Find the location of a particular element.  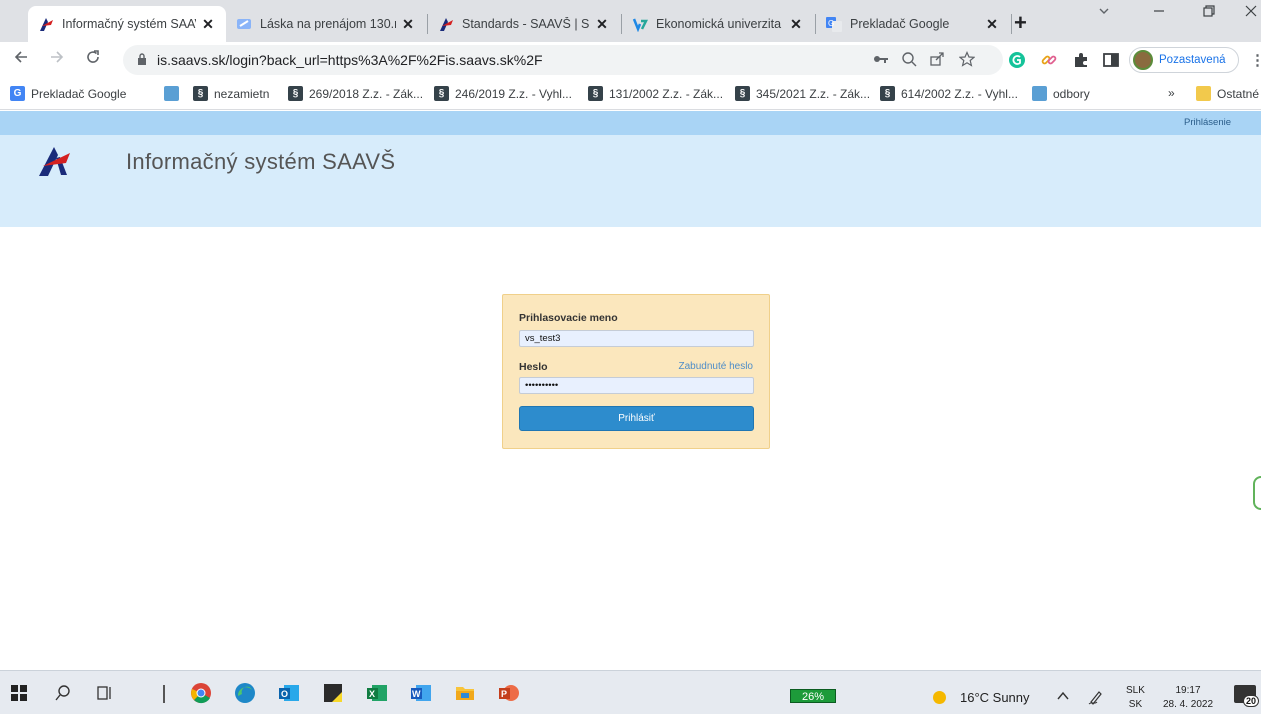

bookmark-image is located at coordinates (174, 93).